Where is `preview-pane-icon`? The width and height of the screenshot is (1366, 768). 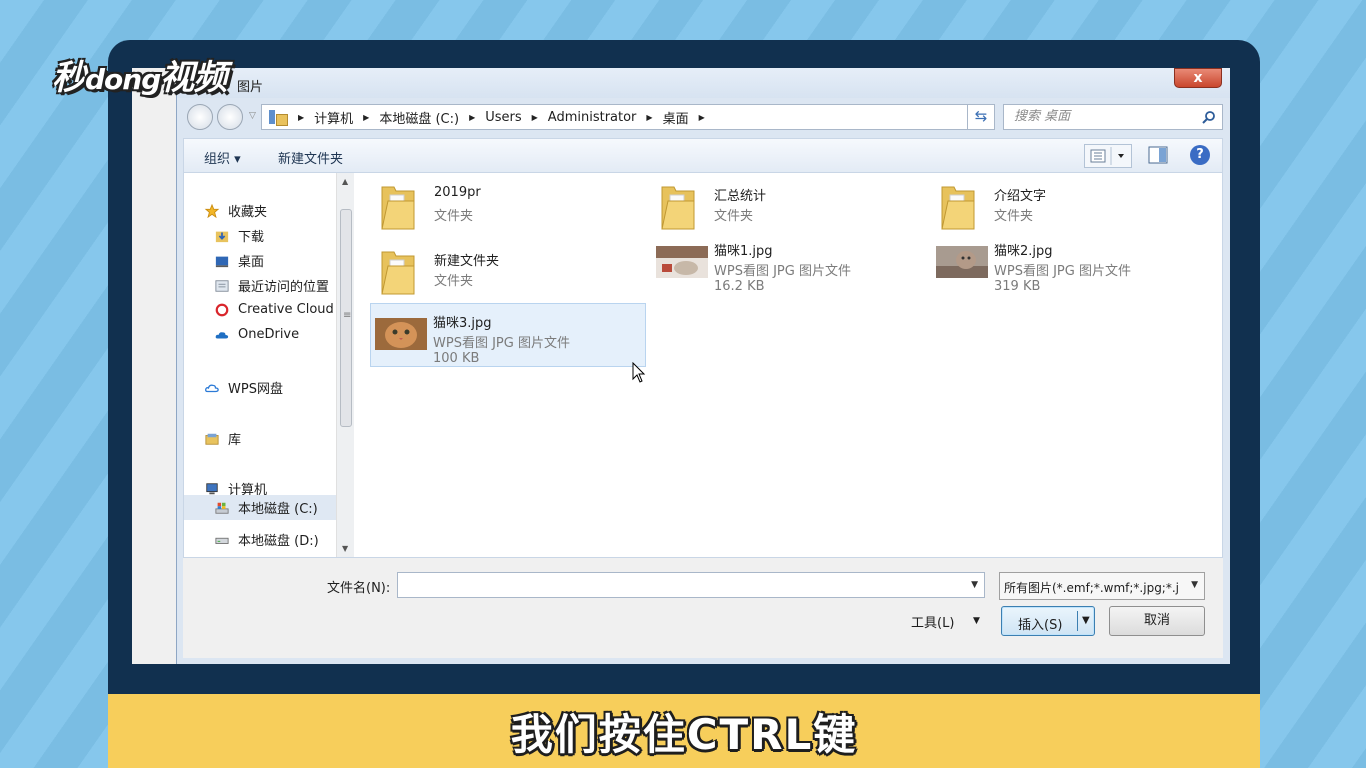
preview-pane-icon is located at coordinates (1158, 155).